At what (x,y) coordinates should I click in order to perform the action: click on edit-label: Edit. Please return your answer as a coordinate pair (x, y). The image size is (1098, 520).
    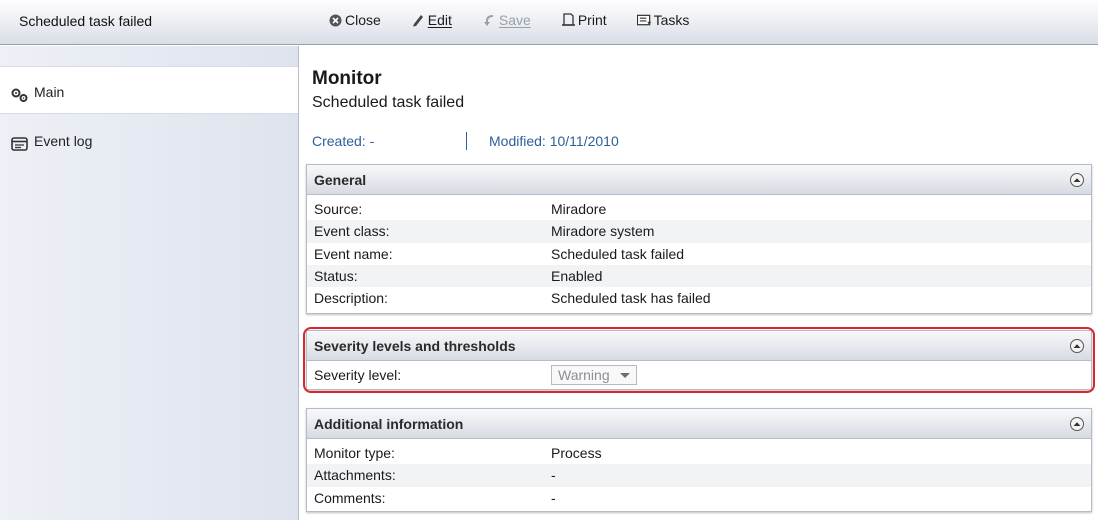
    Looking at the image, I should click on (439, 20).